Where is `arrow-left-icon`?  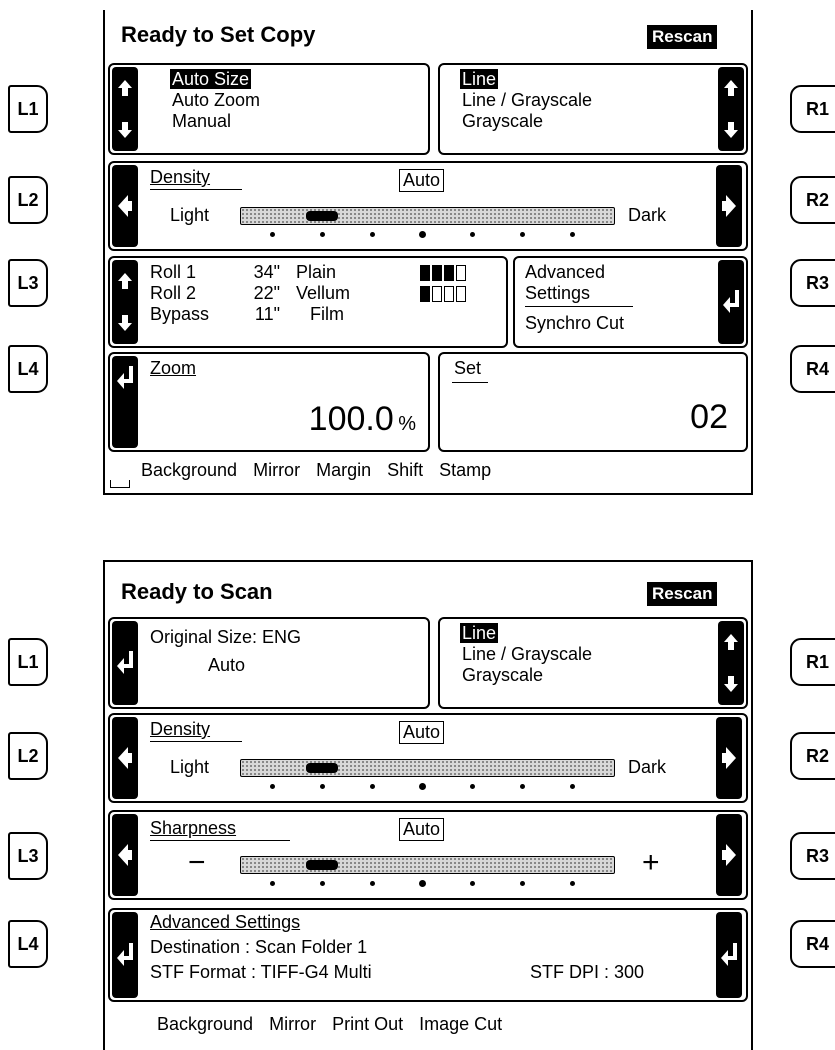
arrow-left-icon is located at coordinates (125, 206).